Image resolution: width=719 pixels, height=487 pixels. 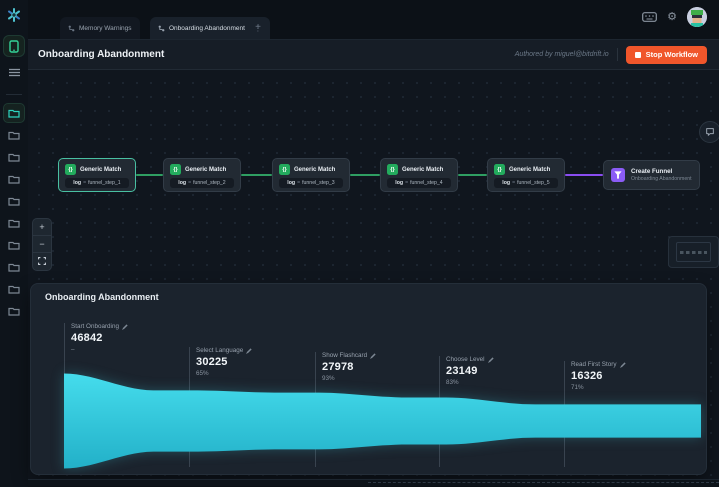 What do you see at coordinates (328, 378) in the screenshot?
I see `stage-percent: 93%` at bounding box center [328, 378].